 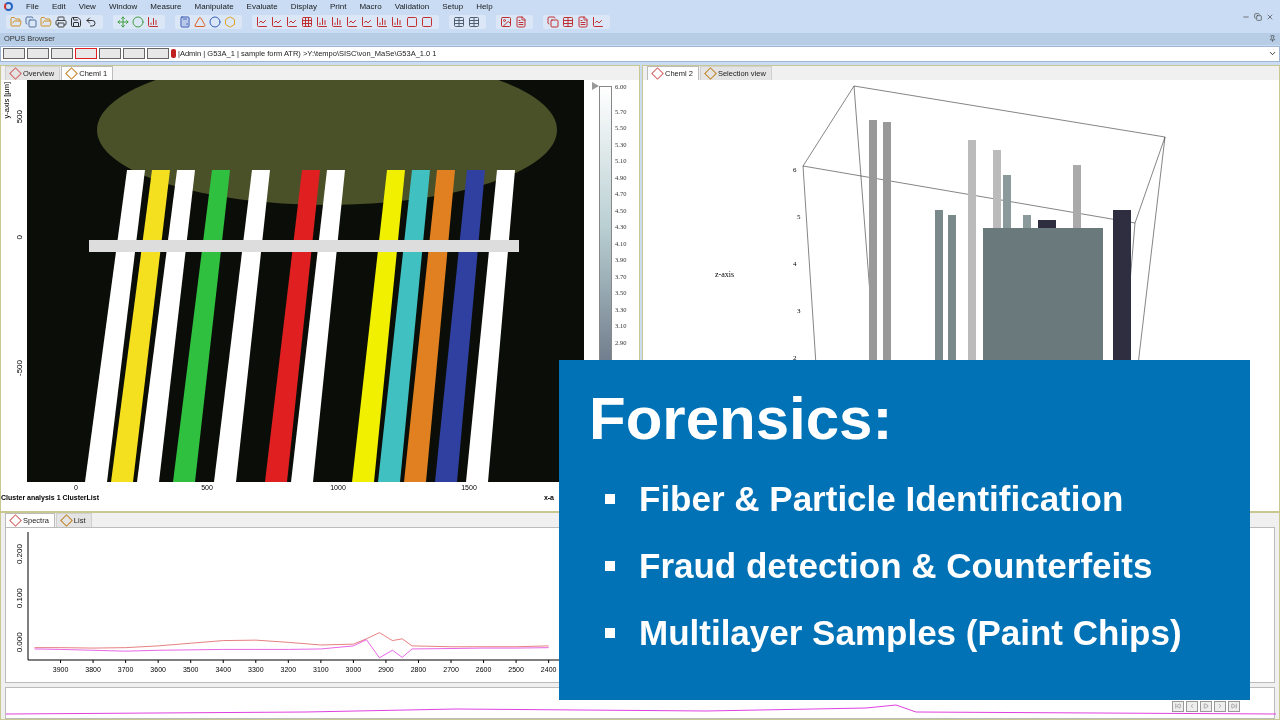 I want to click on menu-item: Window, so click(x=123, y=6).